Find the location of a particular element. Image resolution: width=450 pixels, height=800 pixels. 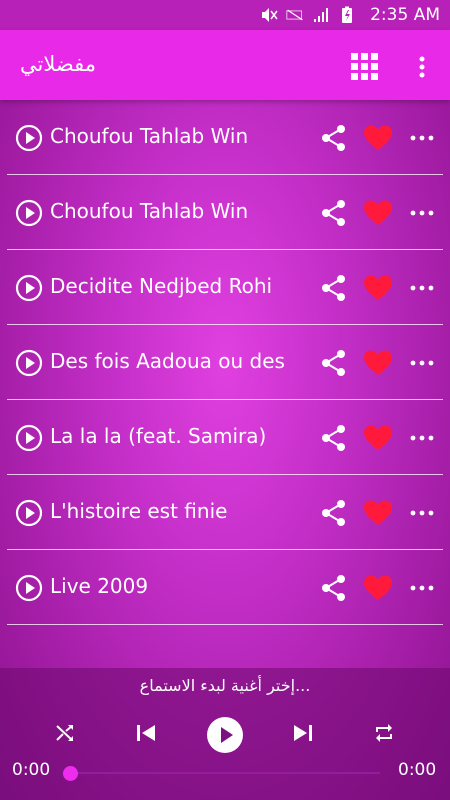

shuffle-icon is located at coordinates (64, 733).